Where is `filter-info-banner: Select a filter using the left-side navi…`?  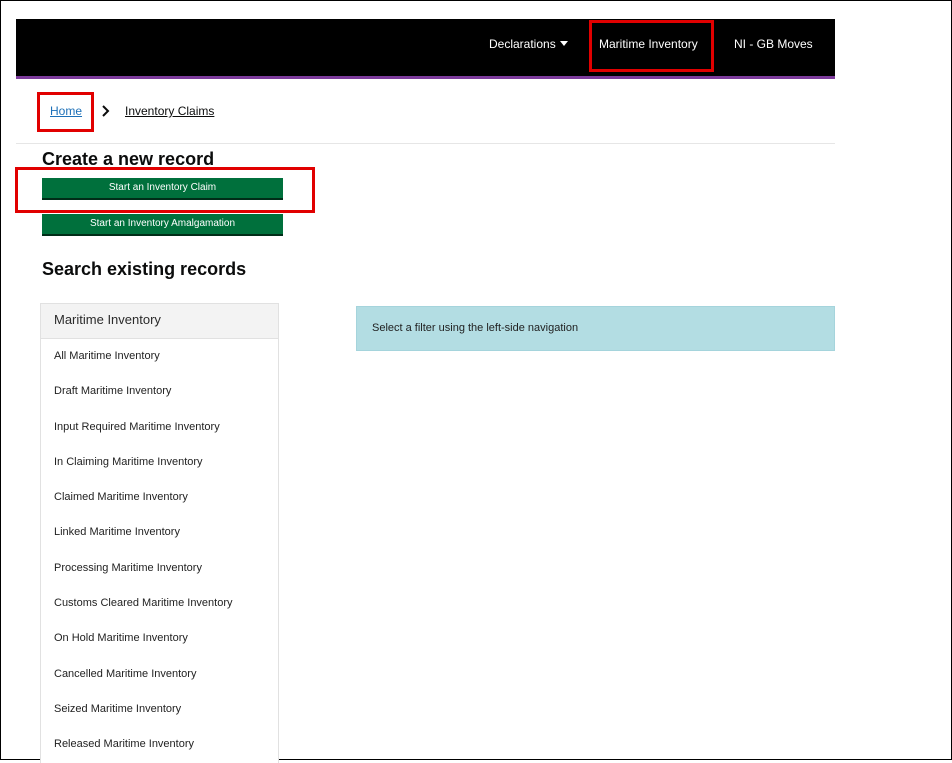 filter-info-banner: Select a filter using the left-side navi… is located at coordinates (595, 328).